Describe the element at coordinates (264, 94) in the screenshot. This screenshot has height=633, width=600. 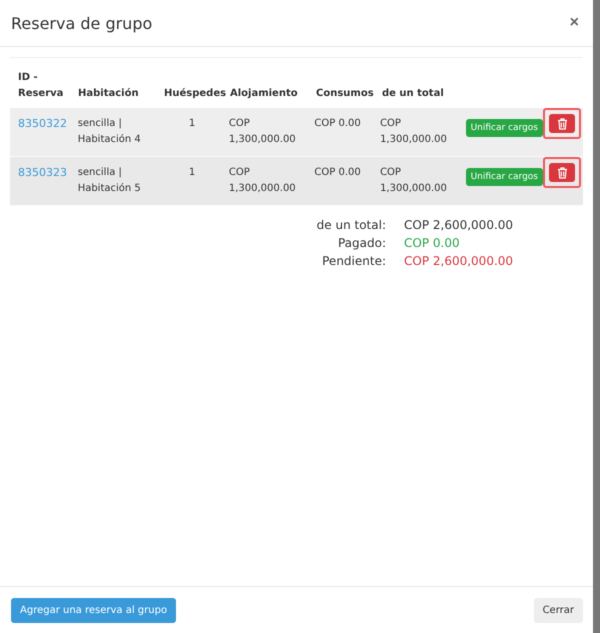
I see `column-header: Alojamiento` at that location.